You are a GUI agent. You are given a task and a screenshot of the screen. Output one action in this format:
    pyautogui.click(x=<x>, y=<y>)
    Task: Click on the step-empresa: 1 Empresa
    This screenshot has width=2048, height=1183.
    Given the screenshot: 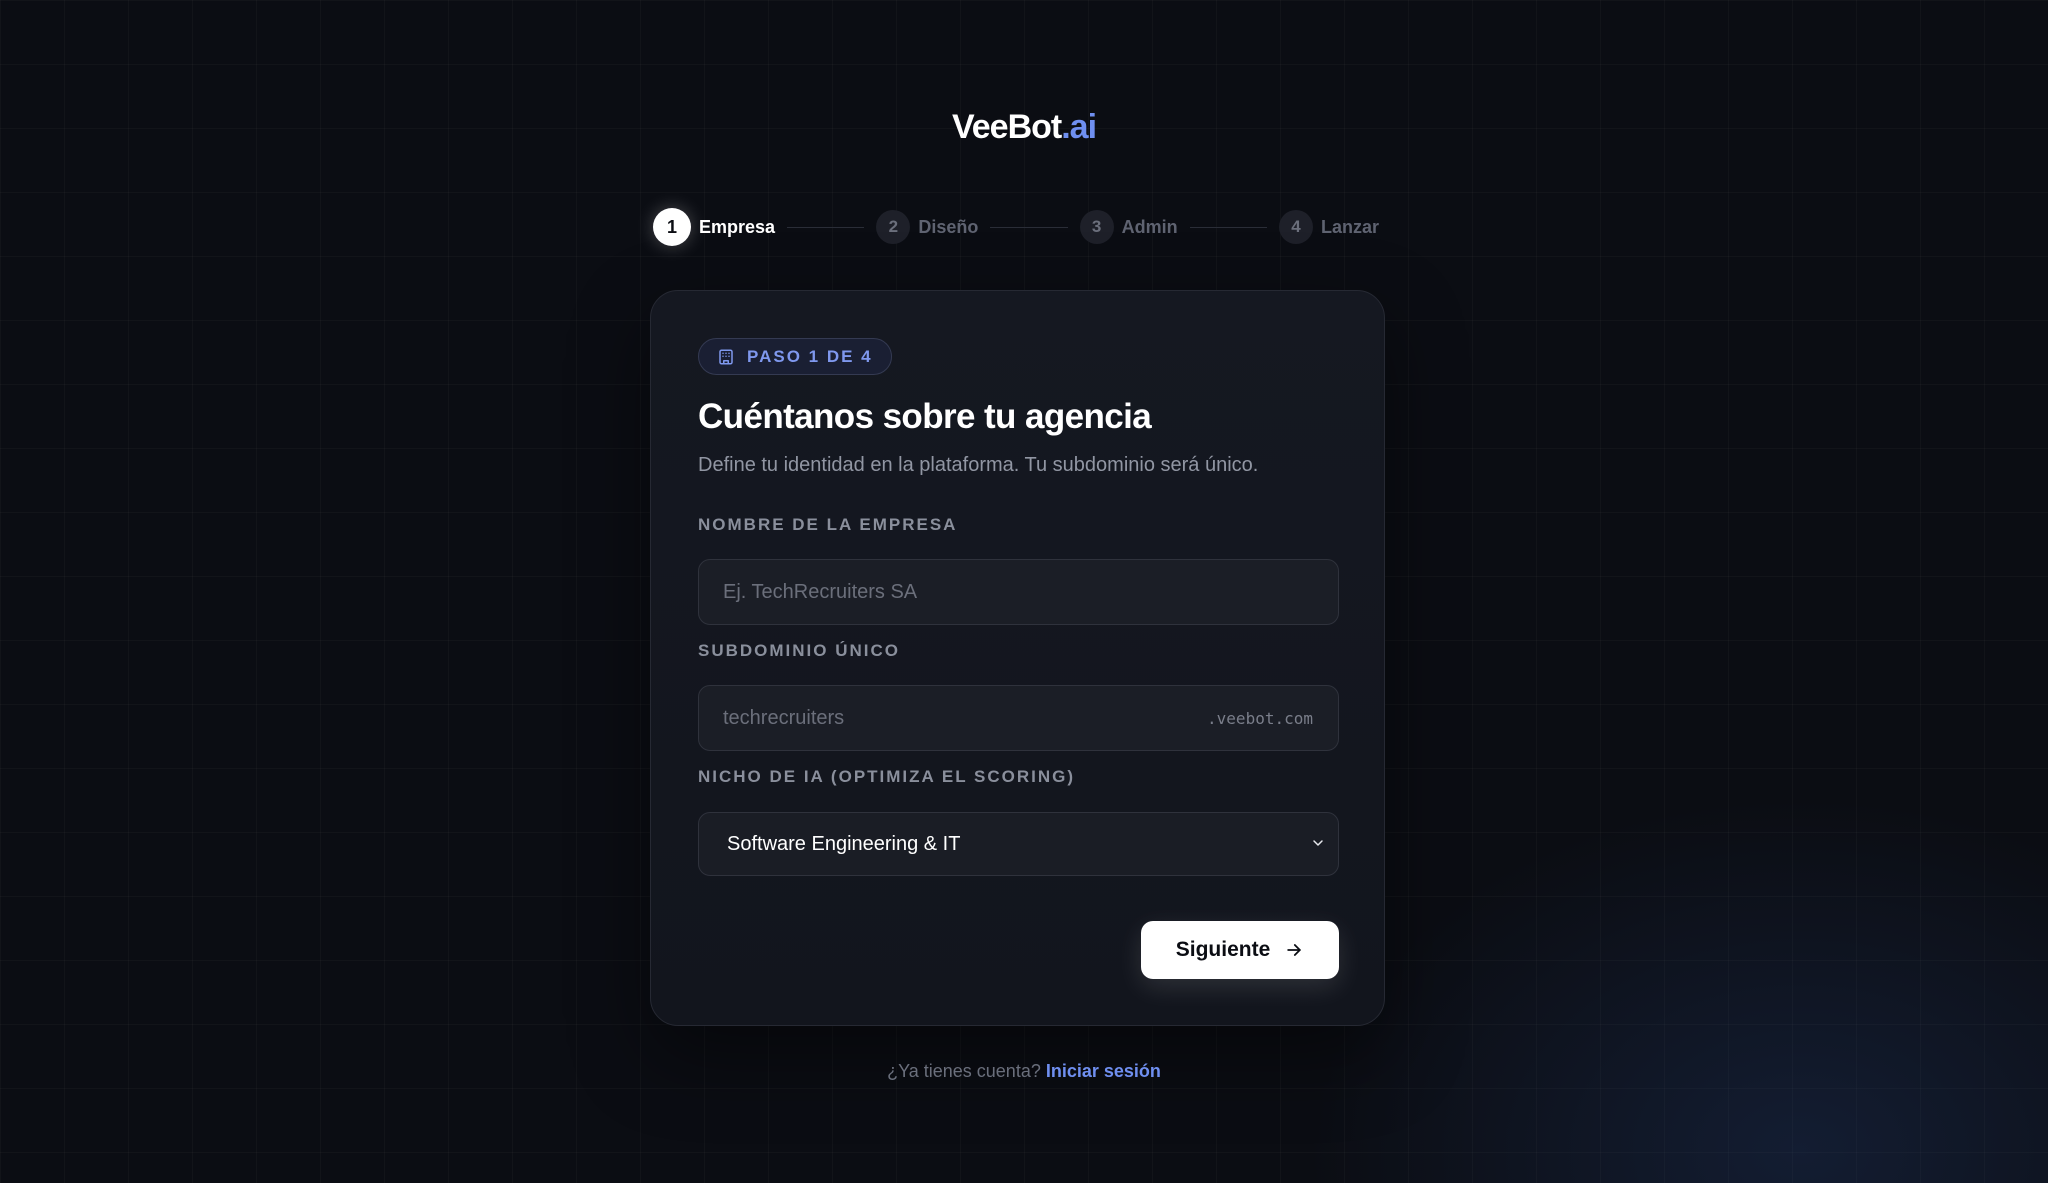 What is the action you would take?
    pyautogui.click(x=714, y=227)
    